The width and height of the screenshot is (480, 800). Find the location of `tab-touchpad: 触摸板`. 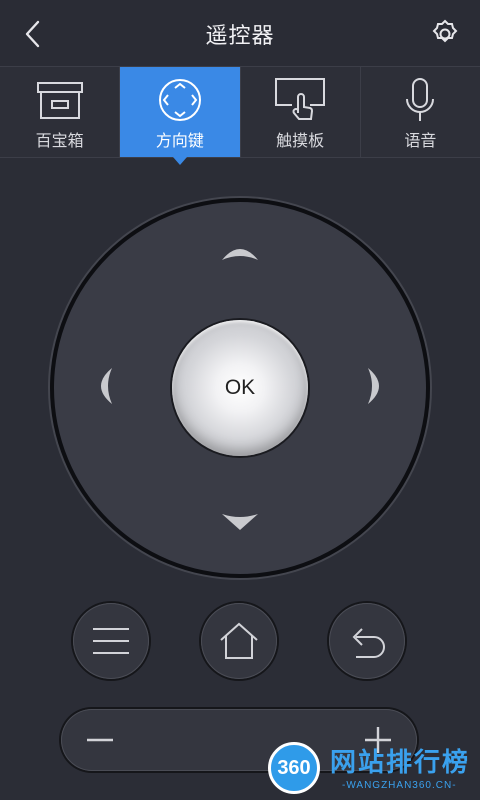

tab-touchpad: 触摸板 is located at coordinates (301, 112).